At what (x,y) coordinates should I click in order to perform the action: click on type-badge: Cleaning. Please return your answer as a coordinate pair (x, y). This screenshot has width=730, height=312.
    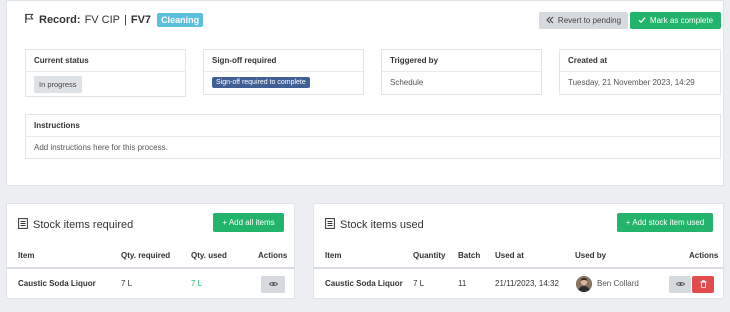
    Looking at the image, I should click on (180, 20).